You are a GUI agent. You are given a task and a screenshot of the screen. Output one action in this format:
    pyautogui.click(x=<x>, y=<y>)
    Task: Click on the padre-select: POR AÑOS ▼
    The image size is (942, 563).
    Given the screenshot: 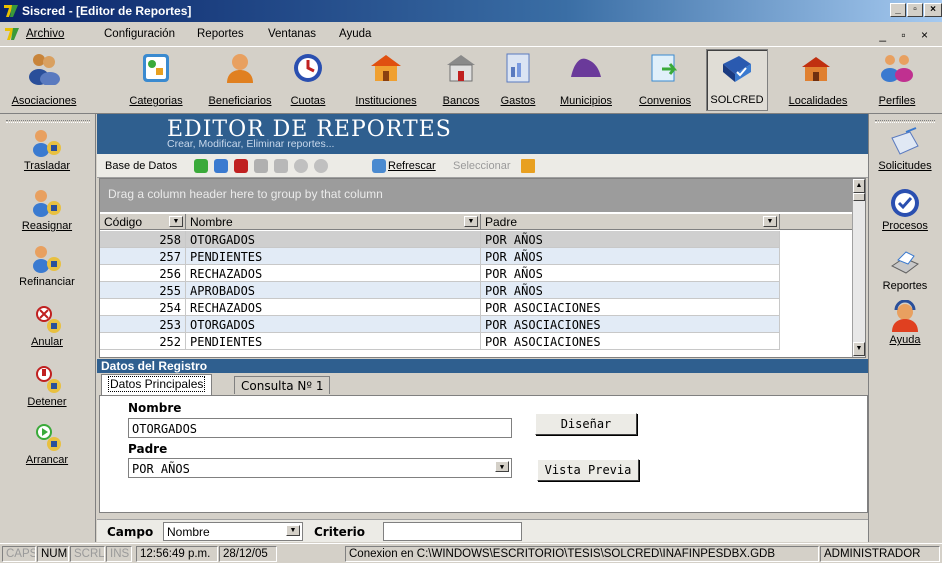 What is the action you would take?
    pyautogui.click(x=320, y=468)
    